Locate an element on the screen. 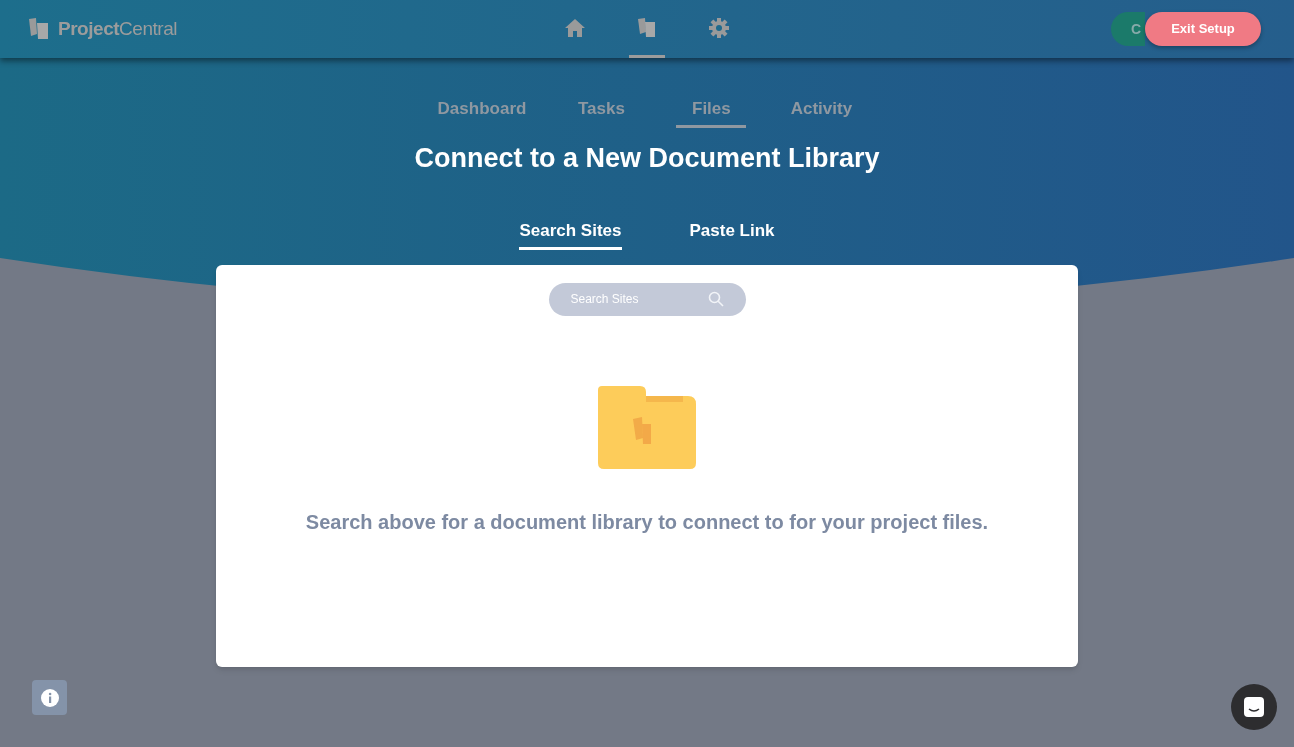 This screenshot has height=747, width=1294. search-icon is located at coordinates (715, 299).